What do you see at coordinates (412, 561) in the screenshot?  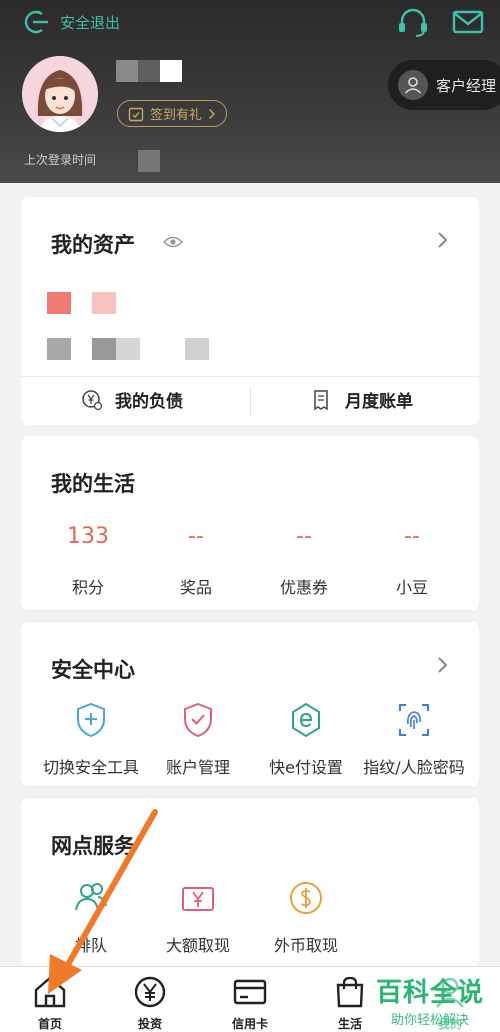 I see `life-item-beans: -- 小豆` at bounding box center [412, 561].